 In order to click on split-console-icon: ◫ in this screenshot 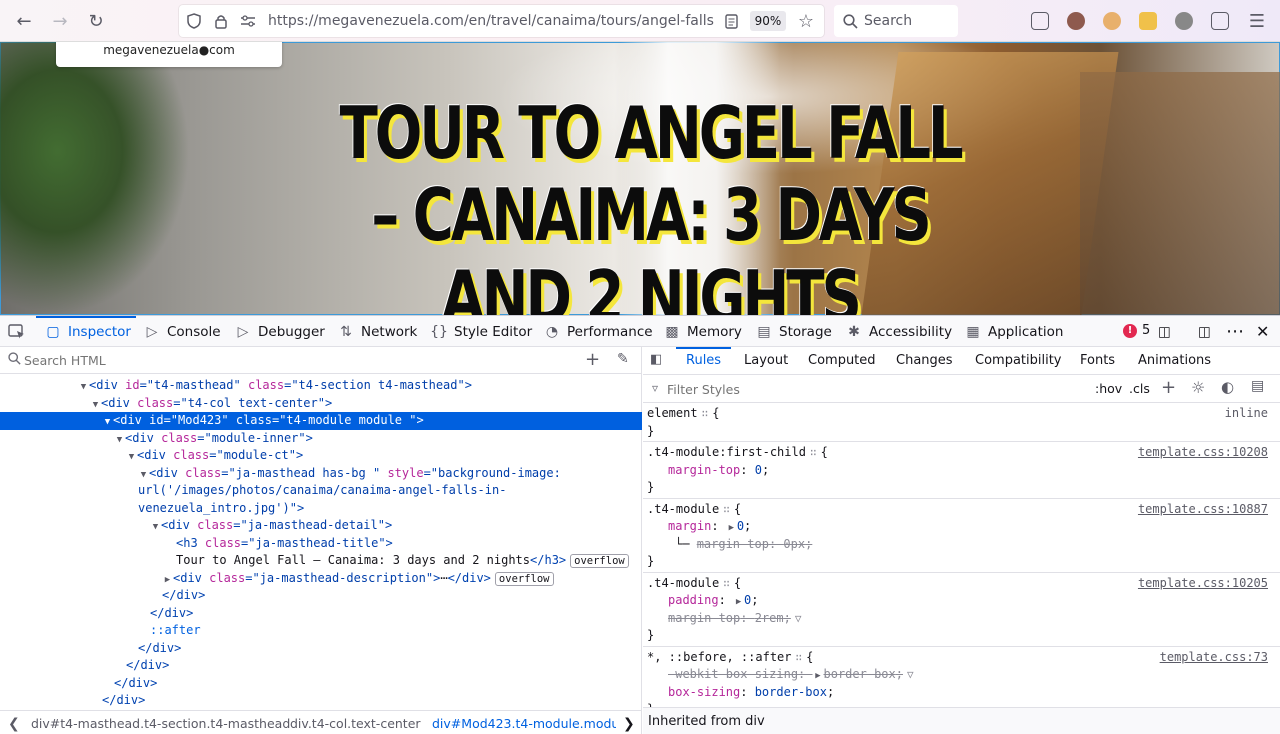, I will do `click(1164, 331)`.